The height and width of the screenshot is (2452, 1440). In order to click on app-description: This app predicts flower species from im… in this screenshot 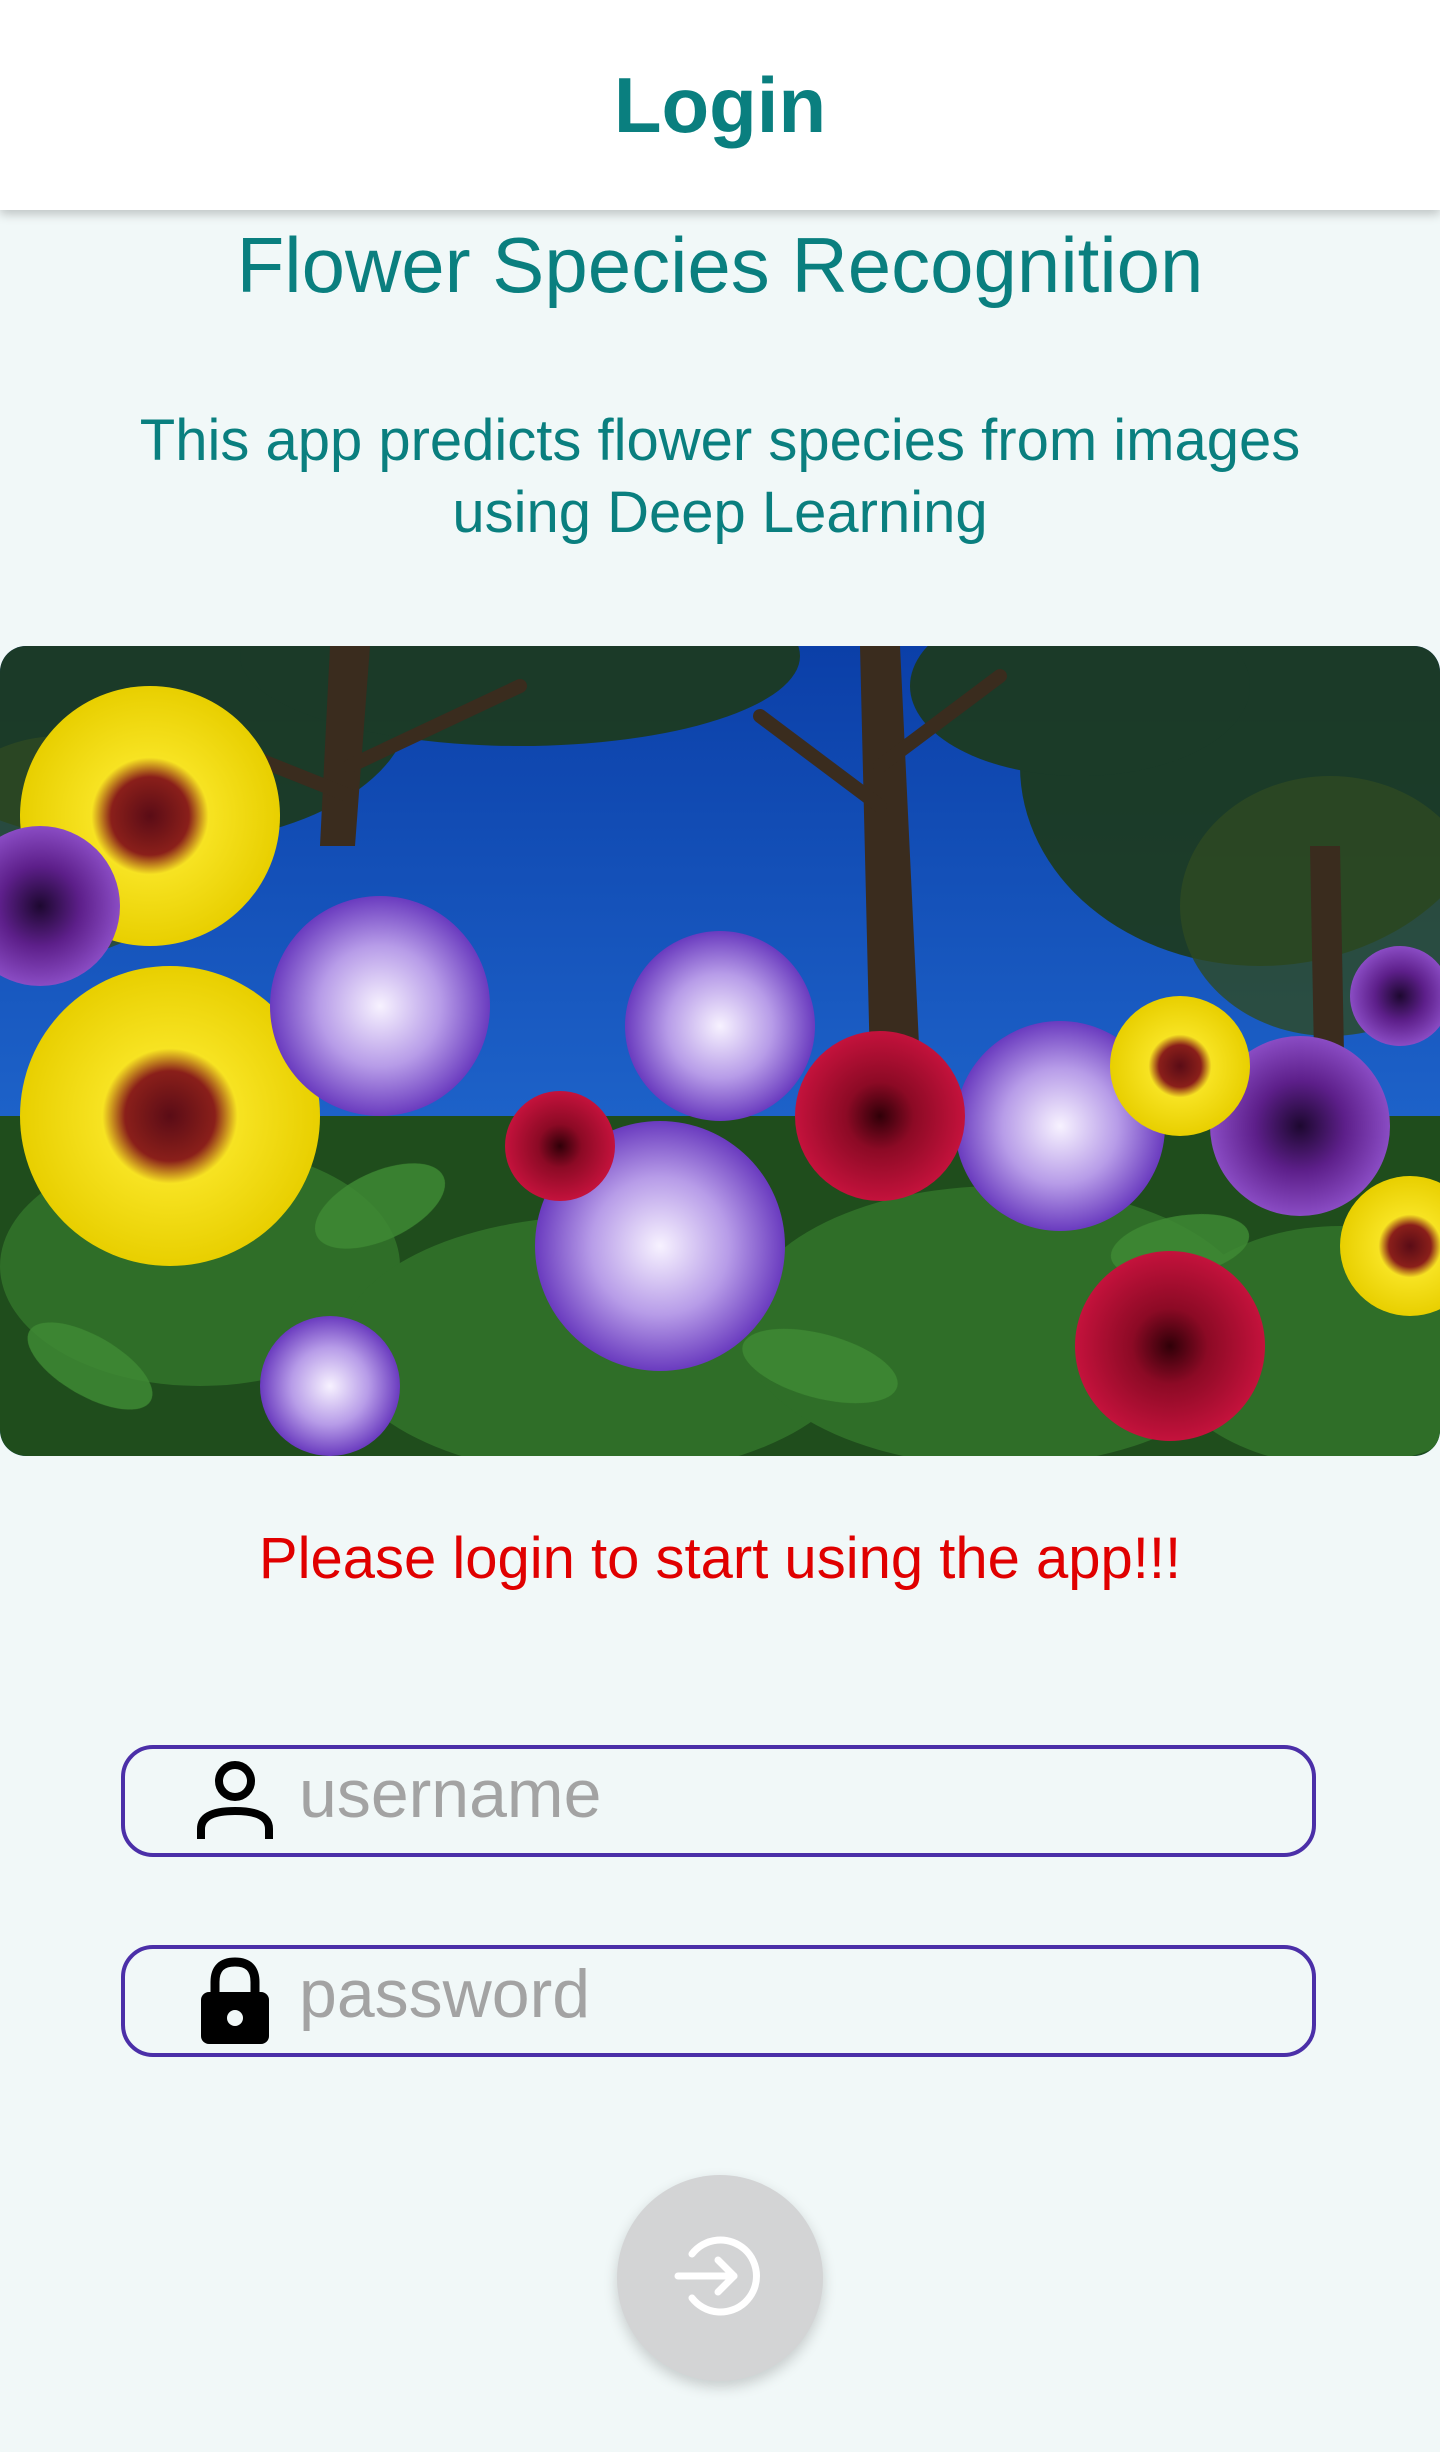, I will do `click(720, 476)`.